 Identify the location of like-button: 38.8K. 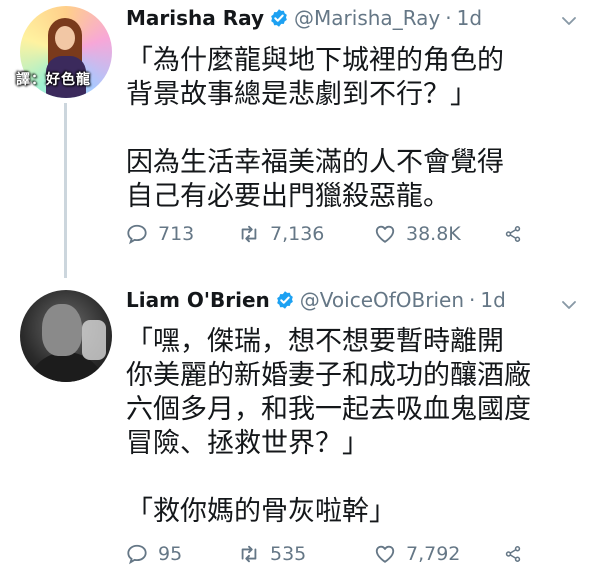
(439, 234).